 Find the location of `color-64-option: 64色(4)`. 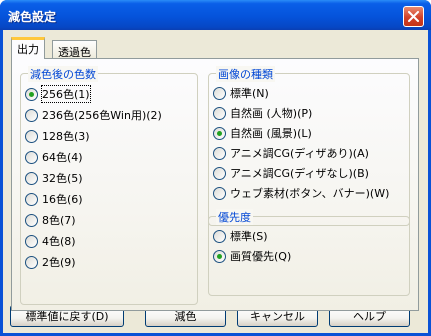

color-64-option: 64色(4) is located at coordinates (54, 157).